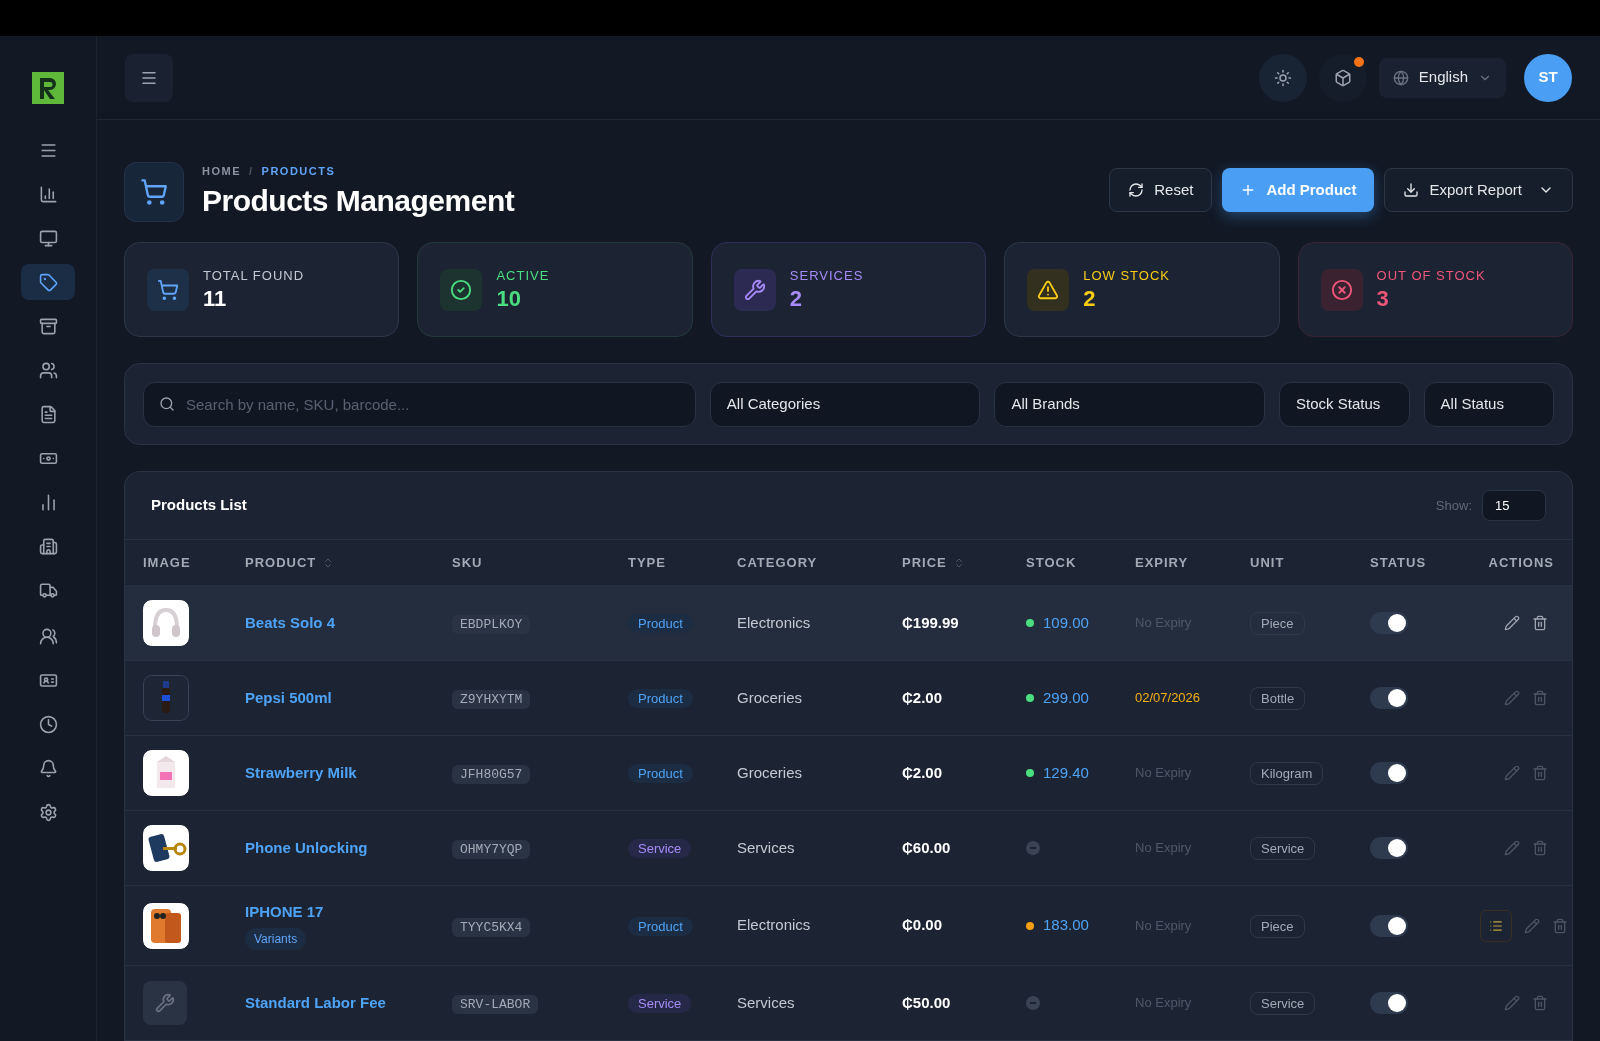  What do you see at coordinates (924, 562) in the screenshot?
I see `column-header: PRICE` at bounding box center [924, 562].